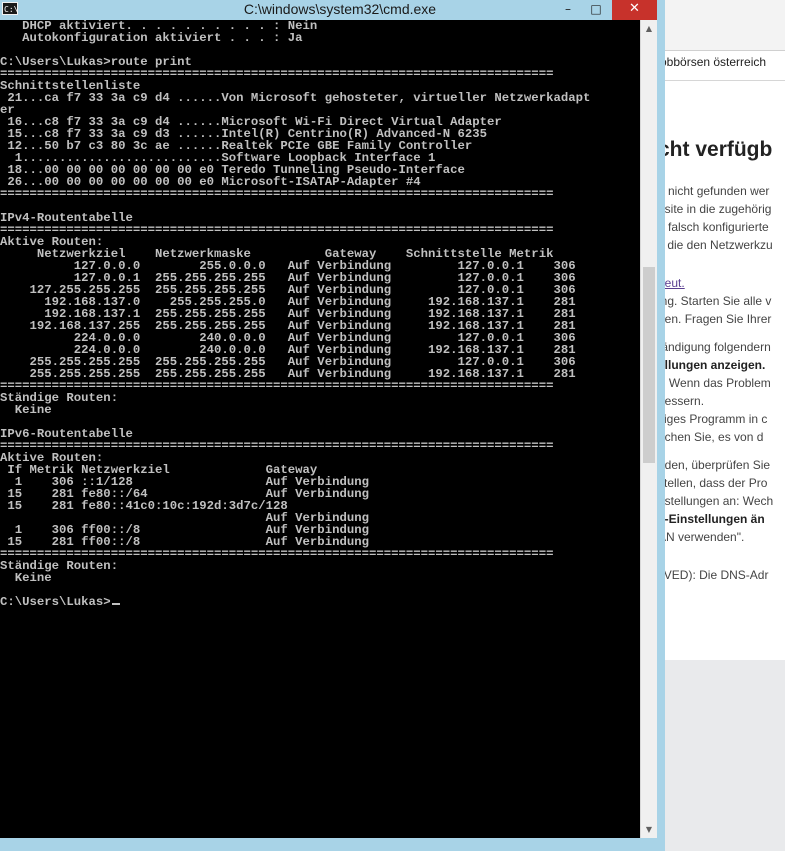 Image resolution: width=785 pixels, height=851 pixels. What do you see at coordinates (714, 383) in the screenshot?
I see `page-text-line: ". Wenn das Problem` at bounding box center [714, 383].